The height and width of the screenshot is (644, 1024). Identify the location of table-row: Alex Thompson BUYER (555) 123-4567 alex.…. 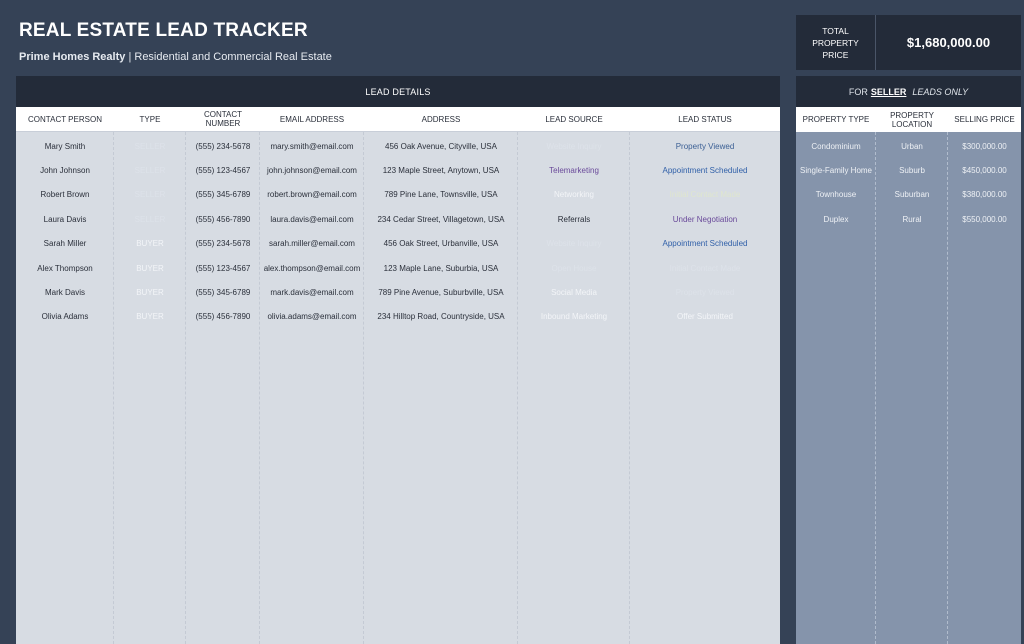
(398, 268).